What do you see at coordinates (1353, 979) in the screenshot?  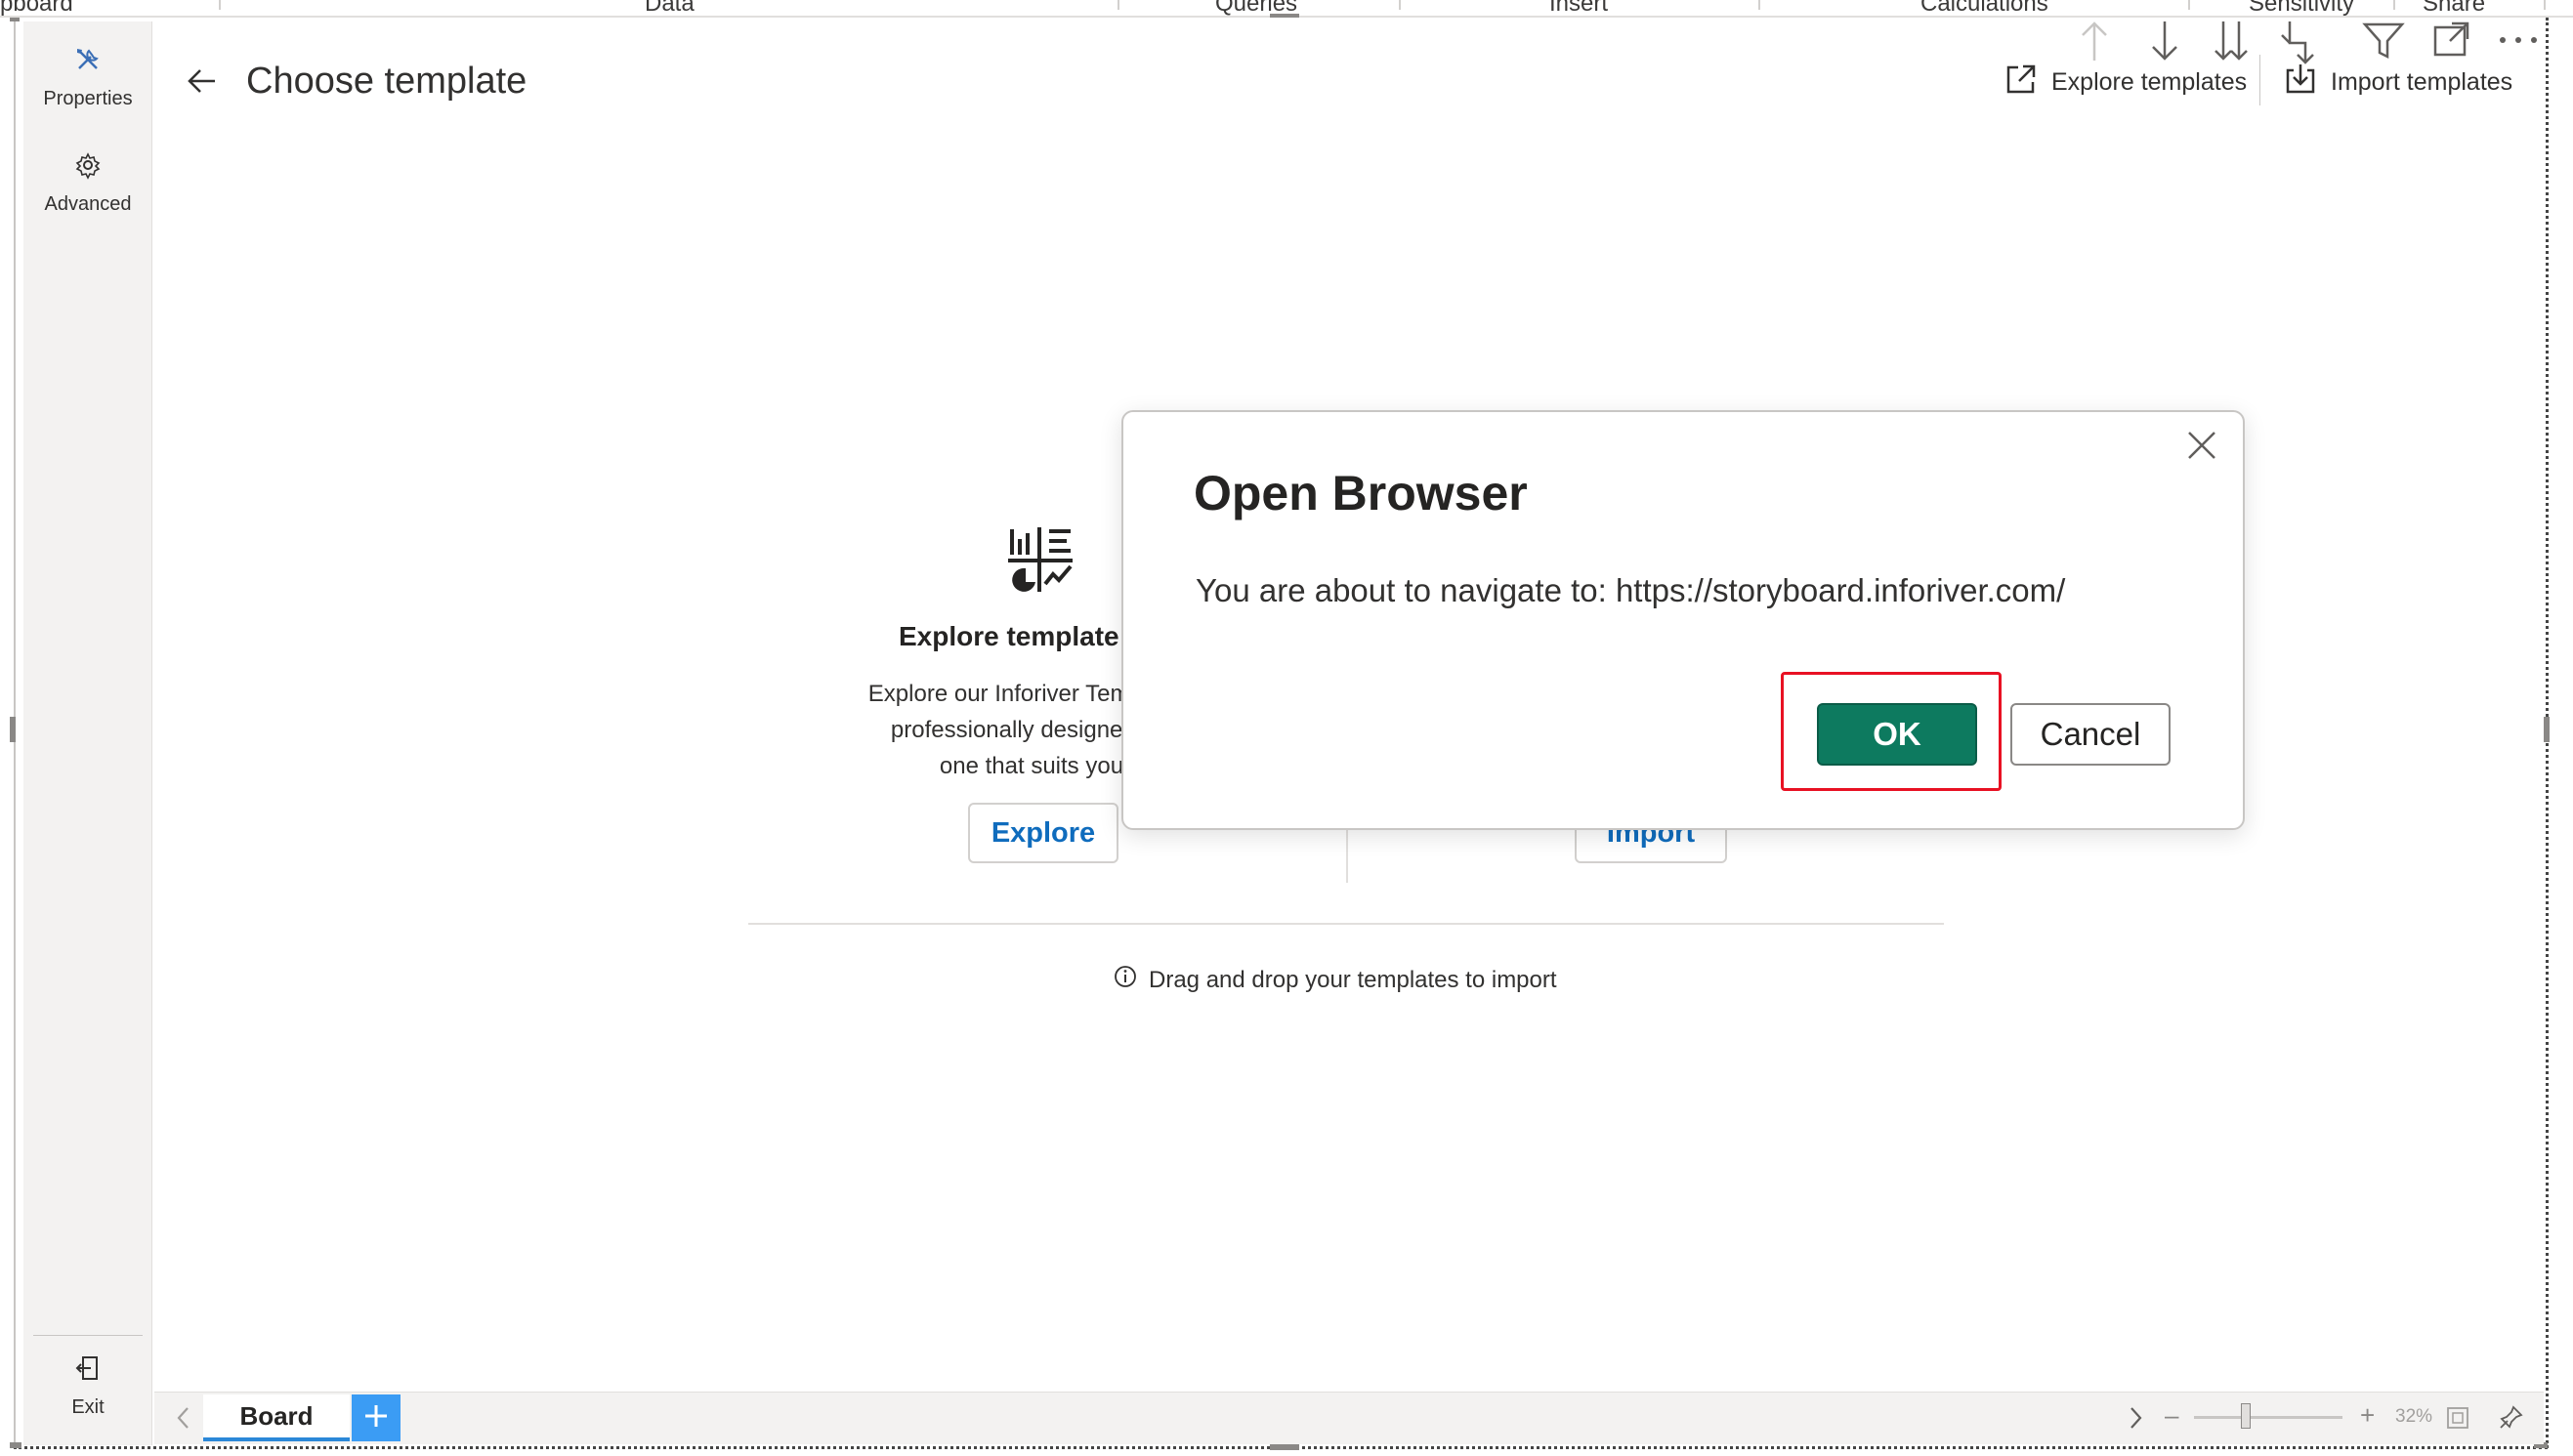 I see `drag-drop-hint-text: Drag and drop your templates to import` at bounding box center [1353, 979].